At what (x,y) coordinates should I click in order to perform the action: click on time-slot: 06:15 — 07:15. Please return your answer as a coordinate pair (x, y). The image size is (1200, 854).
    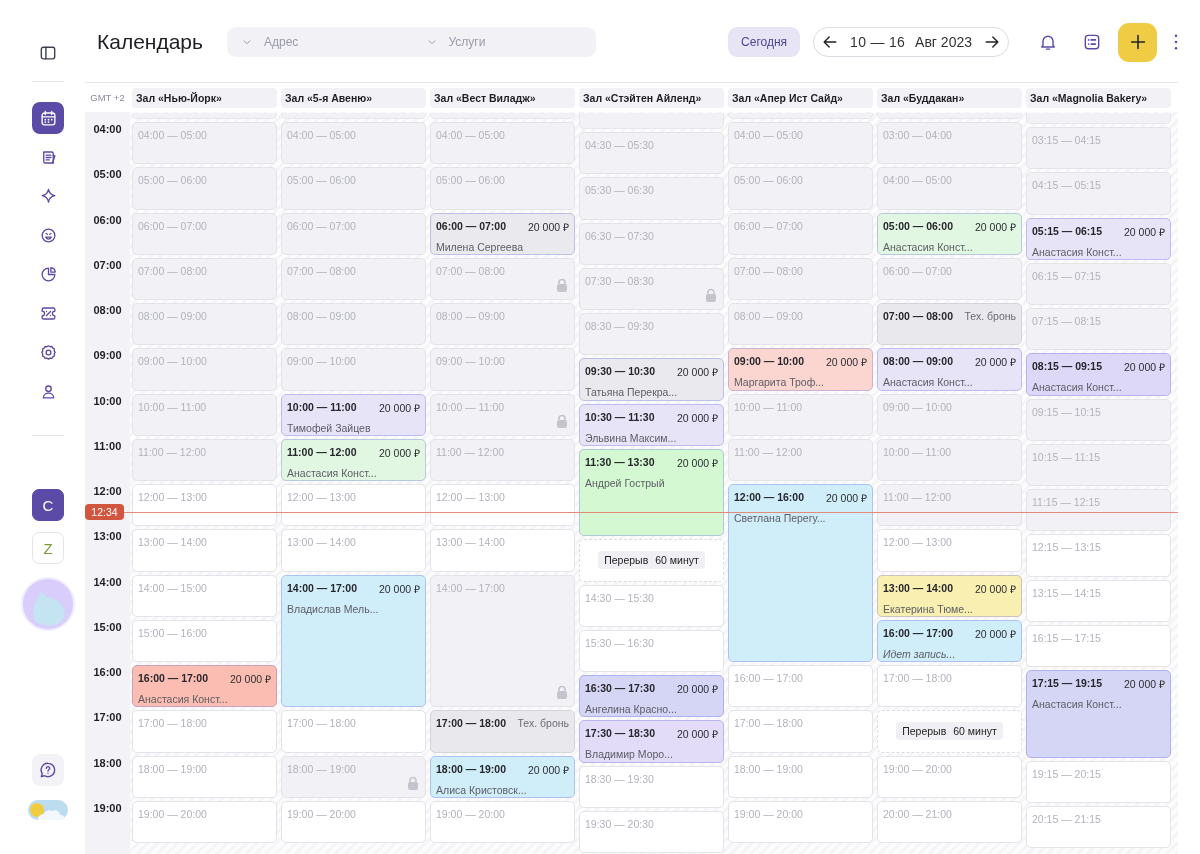
    Looking at the image, I should click on (1098, 283).